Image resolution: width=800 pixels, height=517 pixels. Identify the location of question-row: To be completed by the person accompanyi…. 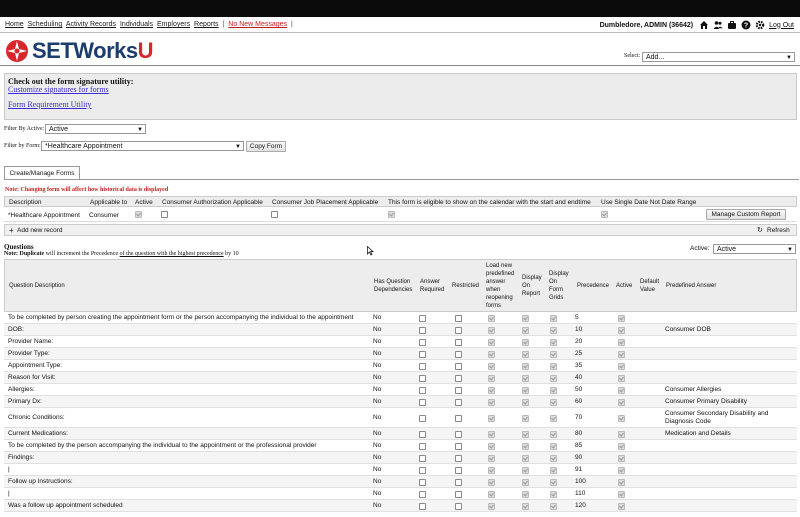
(400, 446).